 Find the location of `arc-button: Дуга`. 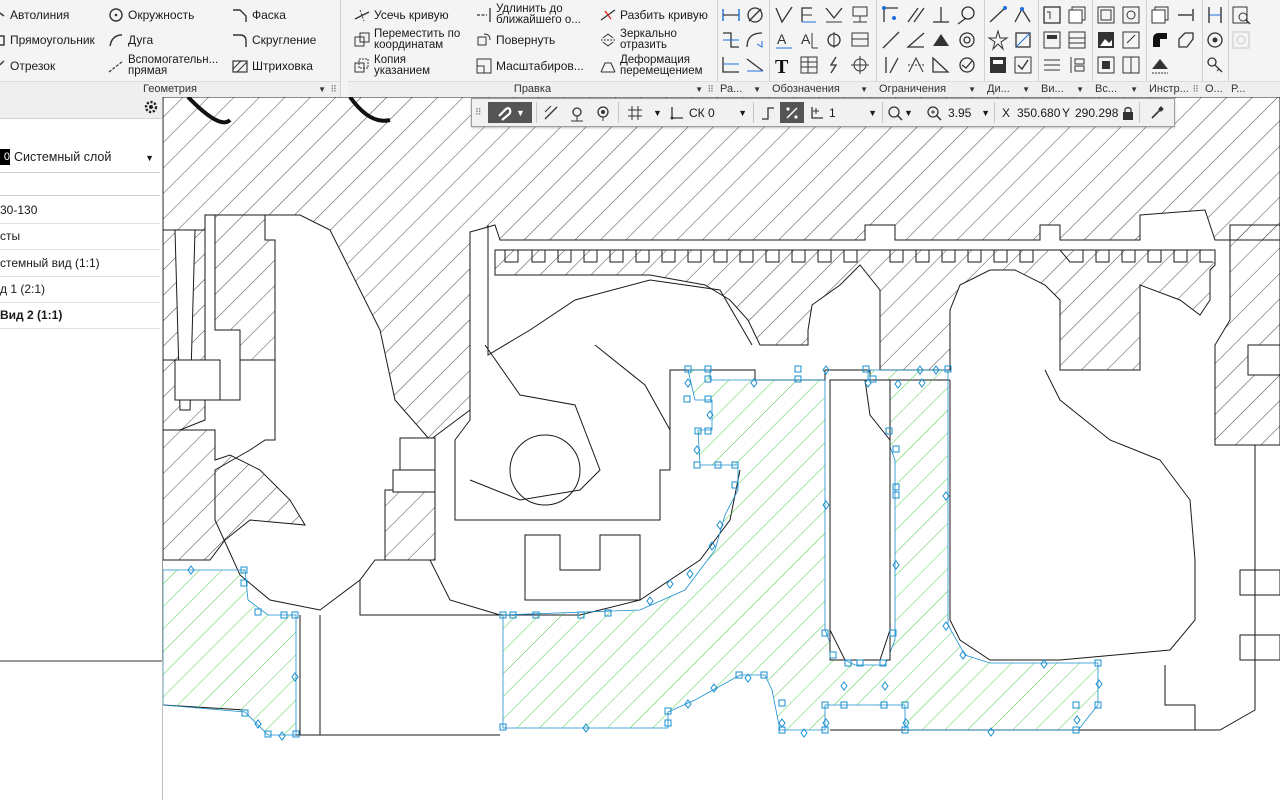

arc-button: Дуга is located at coordinates (130, 40).